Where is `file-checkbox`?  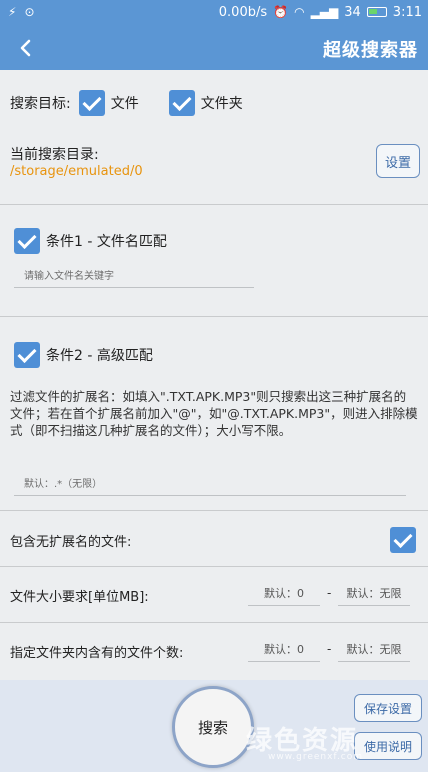
file-checkbox is located at coordinates (91, 103).